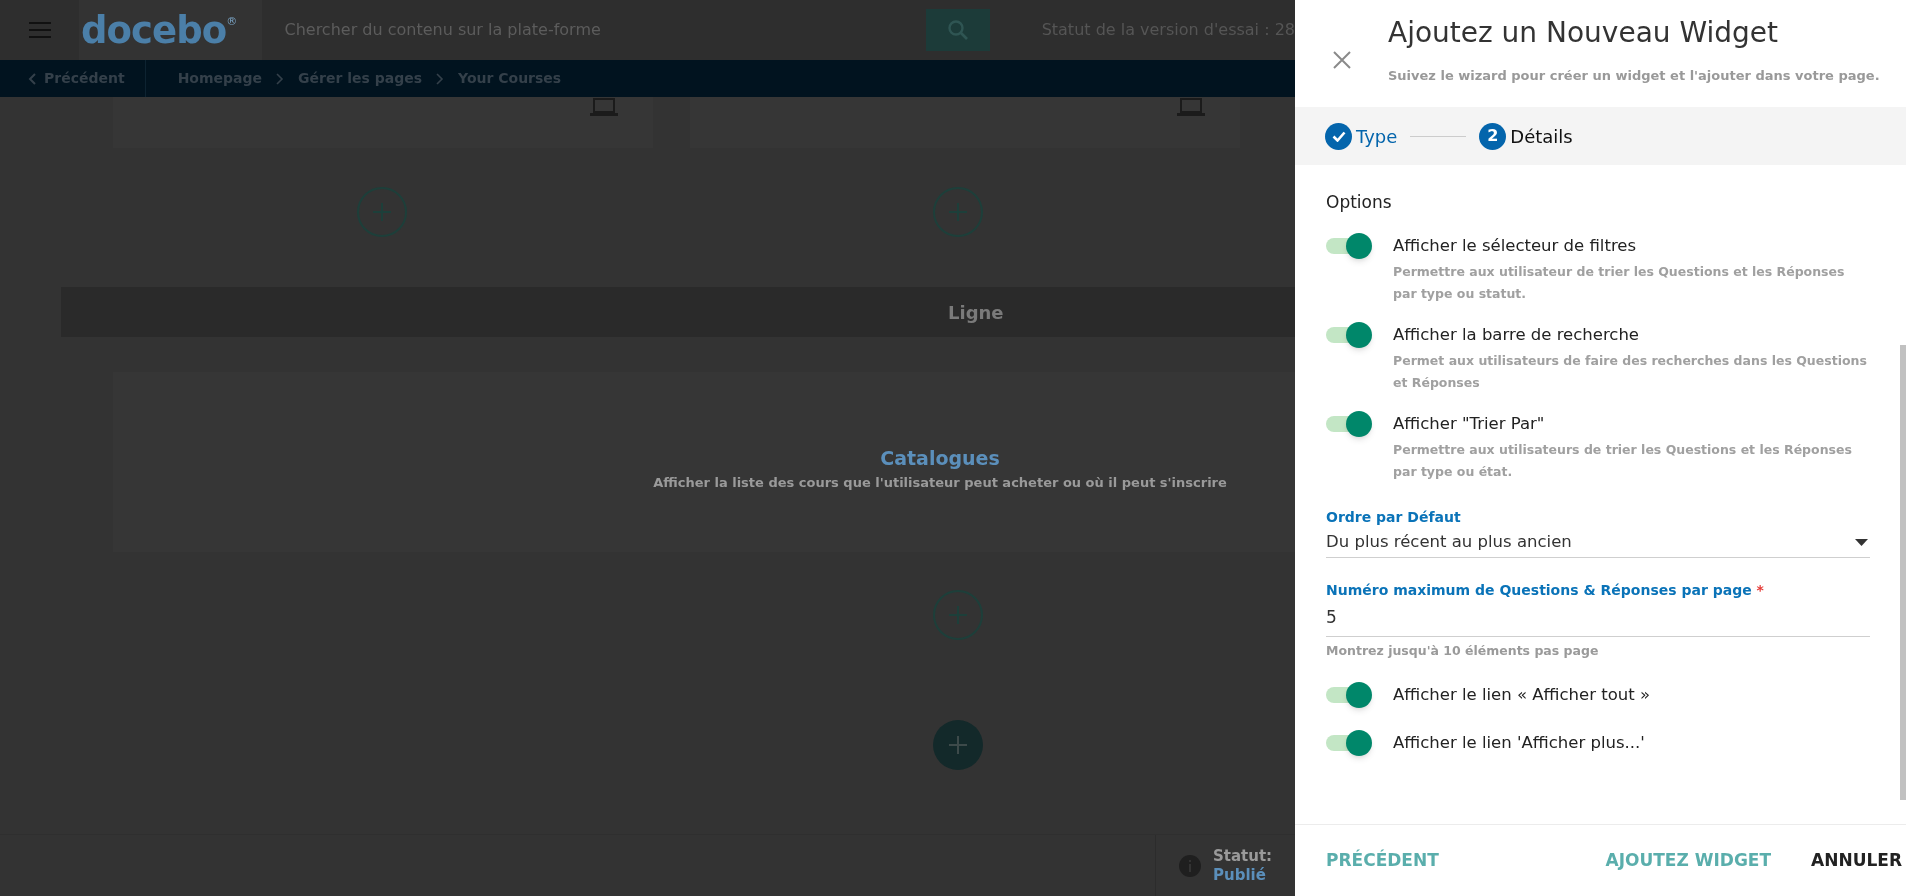  What do you see at coordinates (940, 458) in the screenshot?
I see `catalog-title: Catalogues` at bounding box center [940, 458].